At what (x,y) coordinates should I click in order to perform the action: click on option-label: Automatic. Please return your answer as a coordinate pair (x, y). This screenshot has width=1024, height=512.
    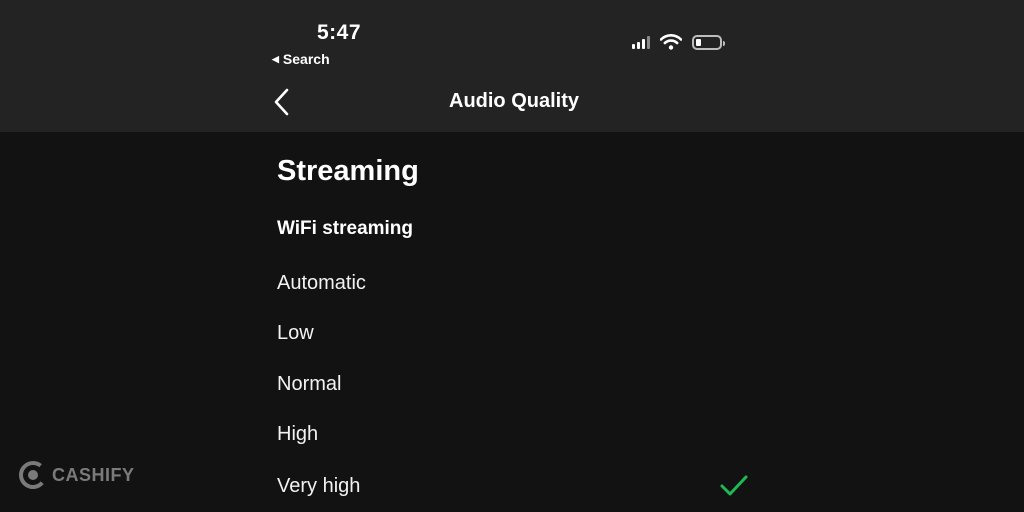
    Looking at the image, I should click on (321, 283).